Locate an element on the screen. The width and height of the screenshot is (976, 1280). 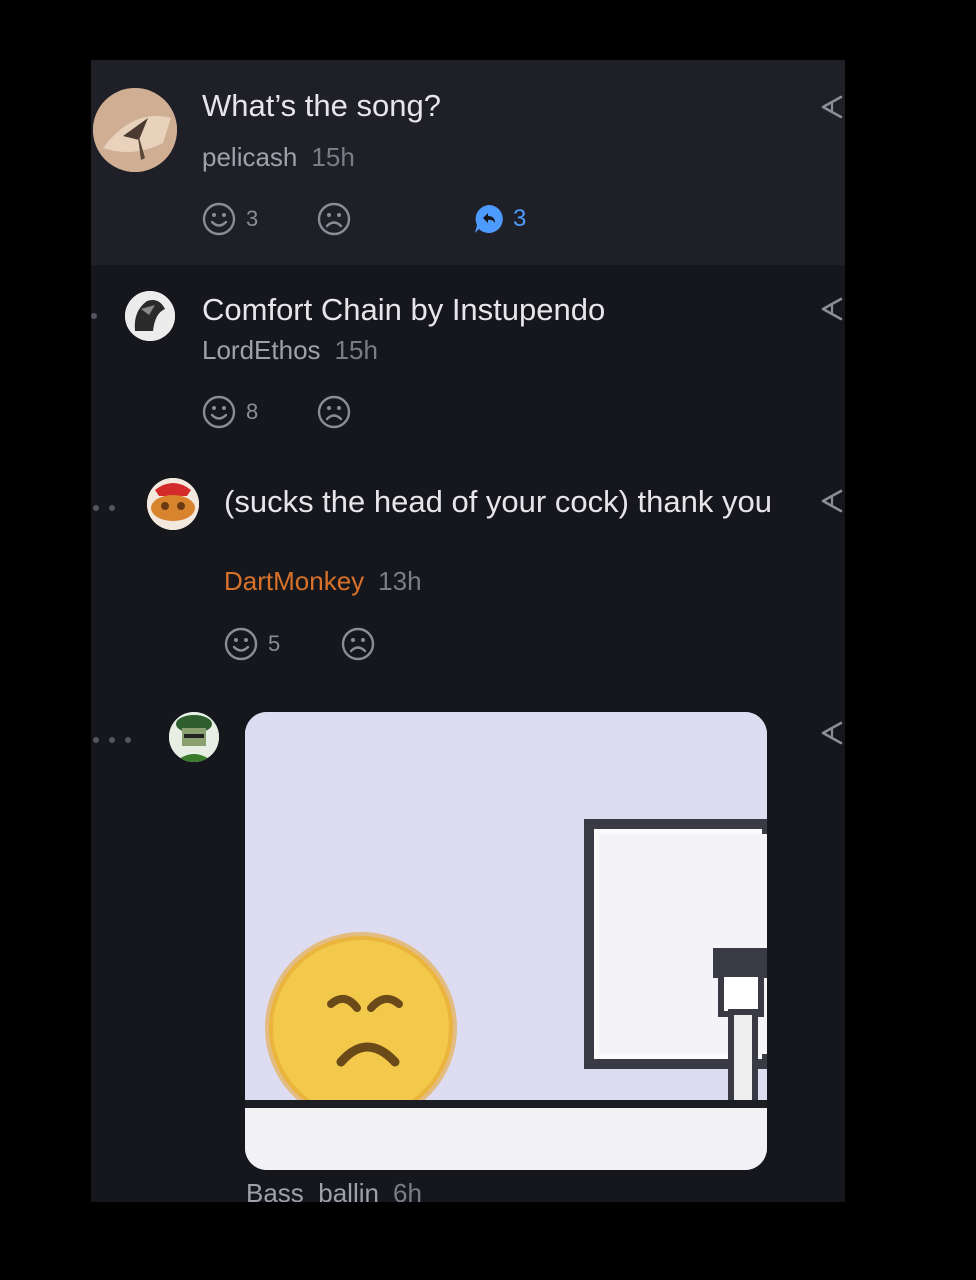
reply-bubble-icon is located at coordinates (489, 219).